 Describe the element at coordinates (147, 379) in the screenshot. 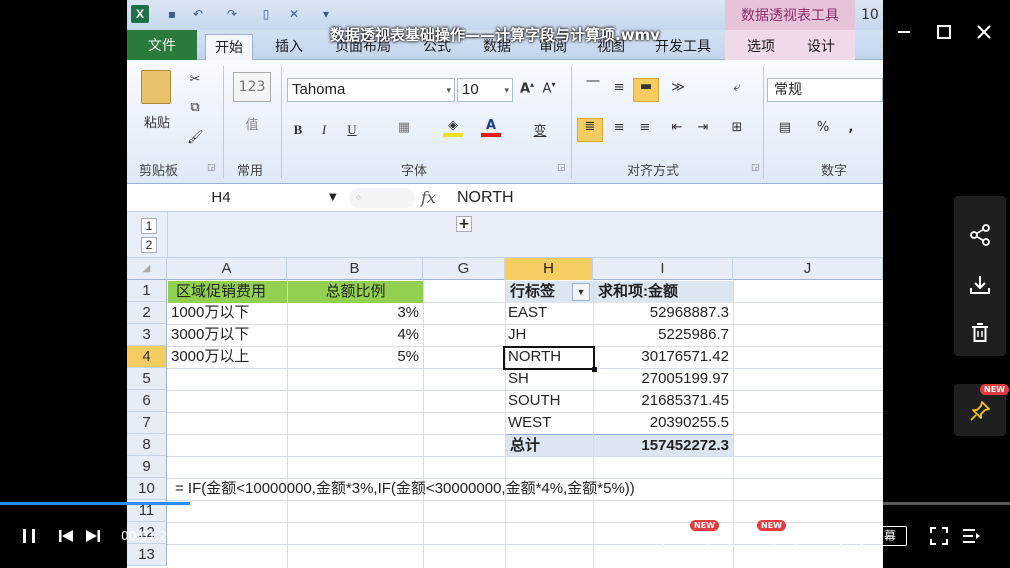

I see `row-header: 5` at that location.